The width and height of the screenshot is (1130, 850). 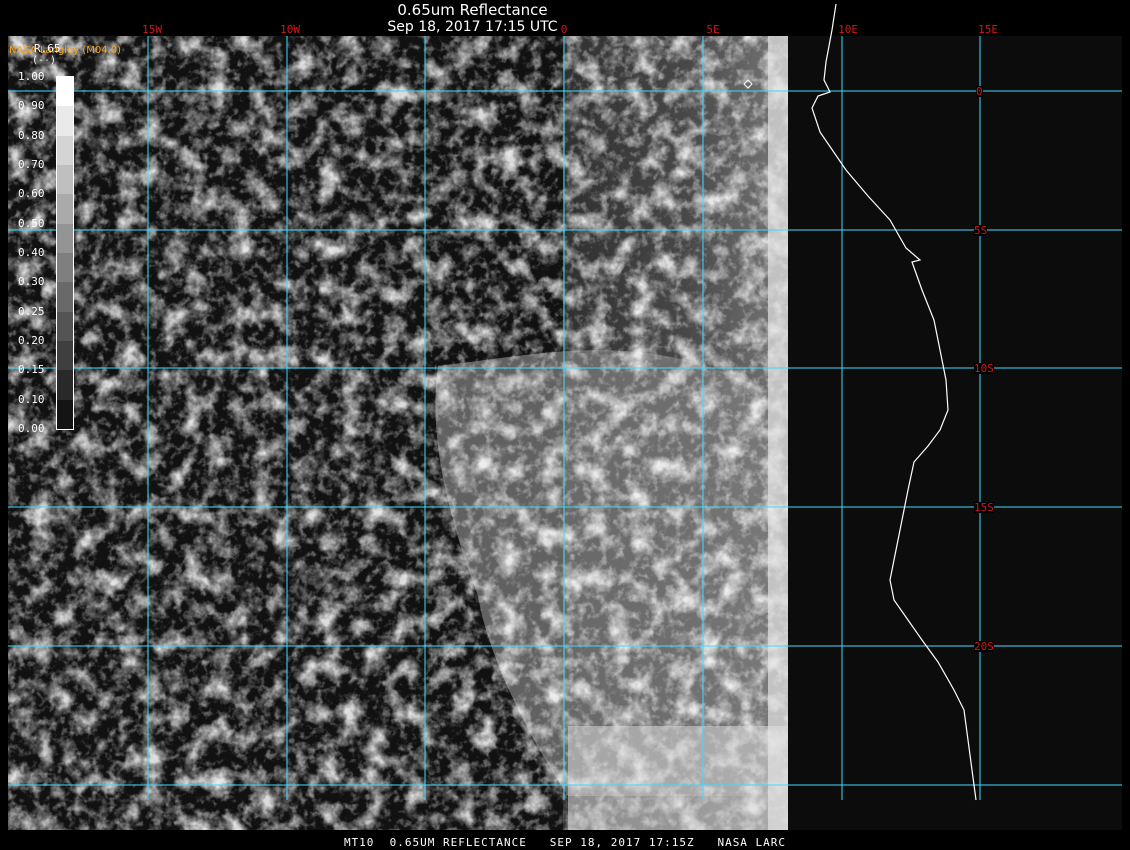 I want to click on legend-tick-label: 0.50, so click(x=31, y=223).